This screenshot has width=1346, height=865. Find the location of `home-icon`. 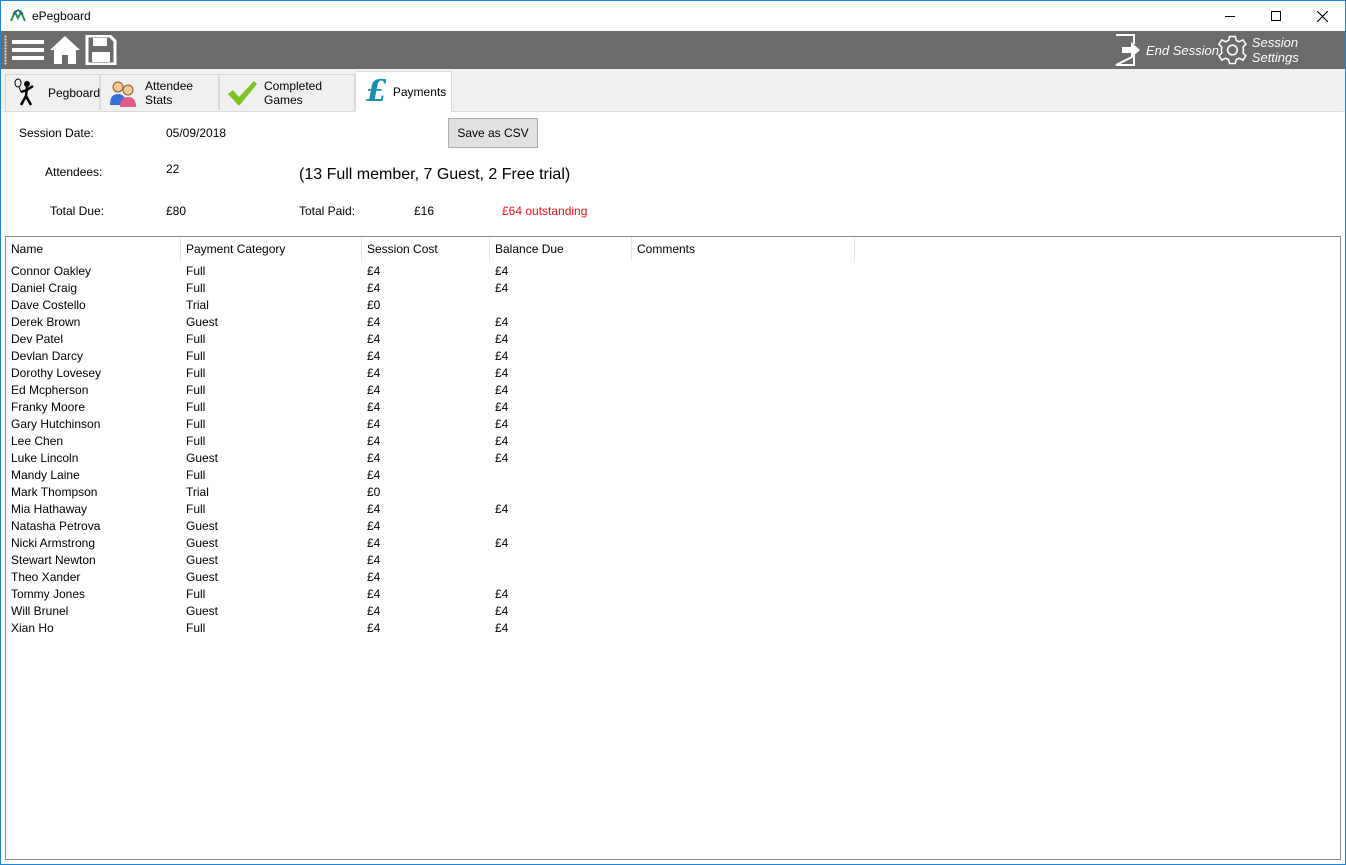

home-icon is located at coordinates (65, 50).